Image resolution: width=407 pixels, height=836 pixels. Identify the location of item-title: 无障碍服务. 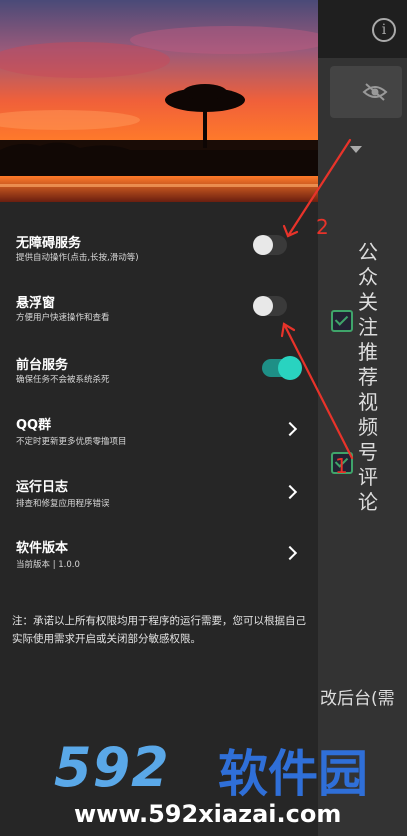
(49, 243).